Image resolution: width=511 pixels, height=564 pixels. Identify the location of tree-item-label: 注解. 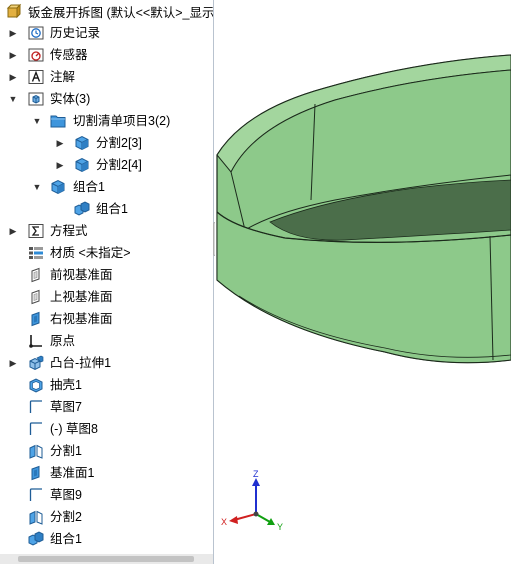
(63, 77).